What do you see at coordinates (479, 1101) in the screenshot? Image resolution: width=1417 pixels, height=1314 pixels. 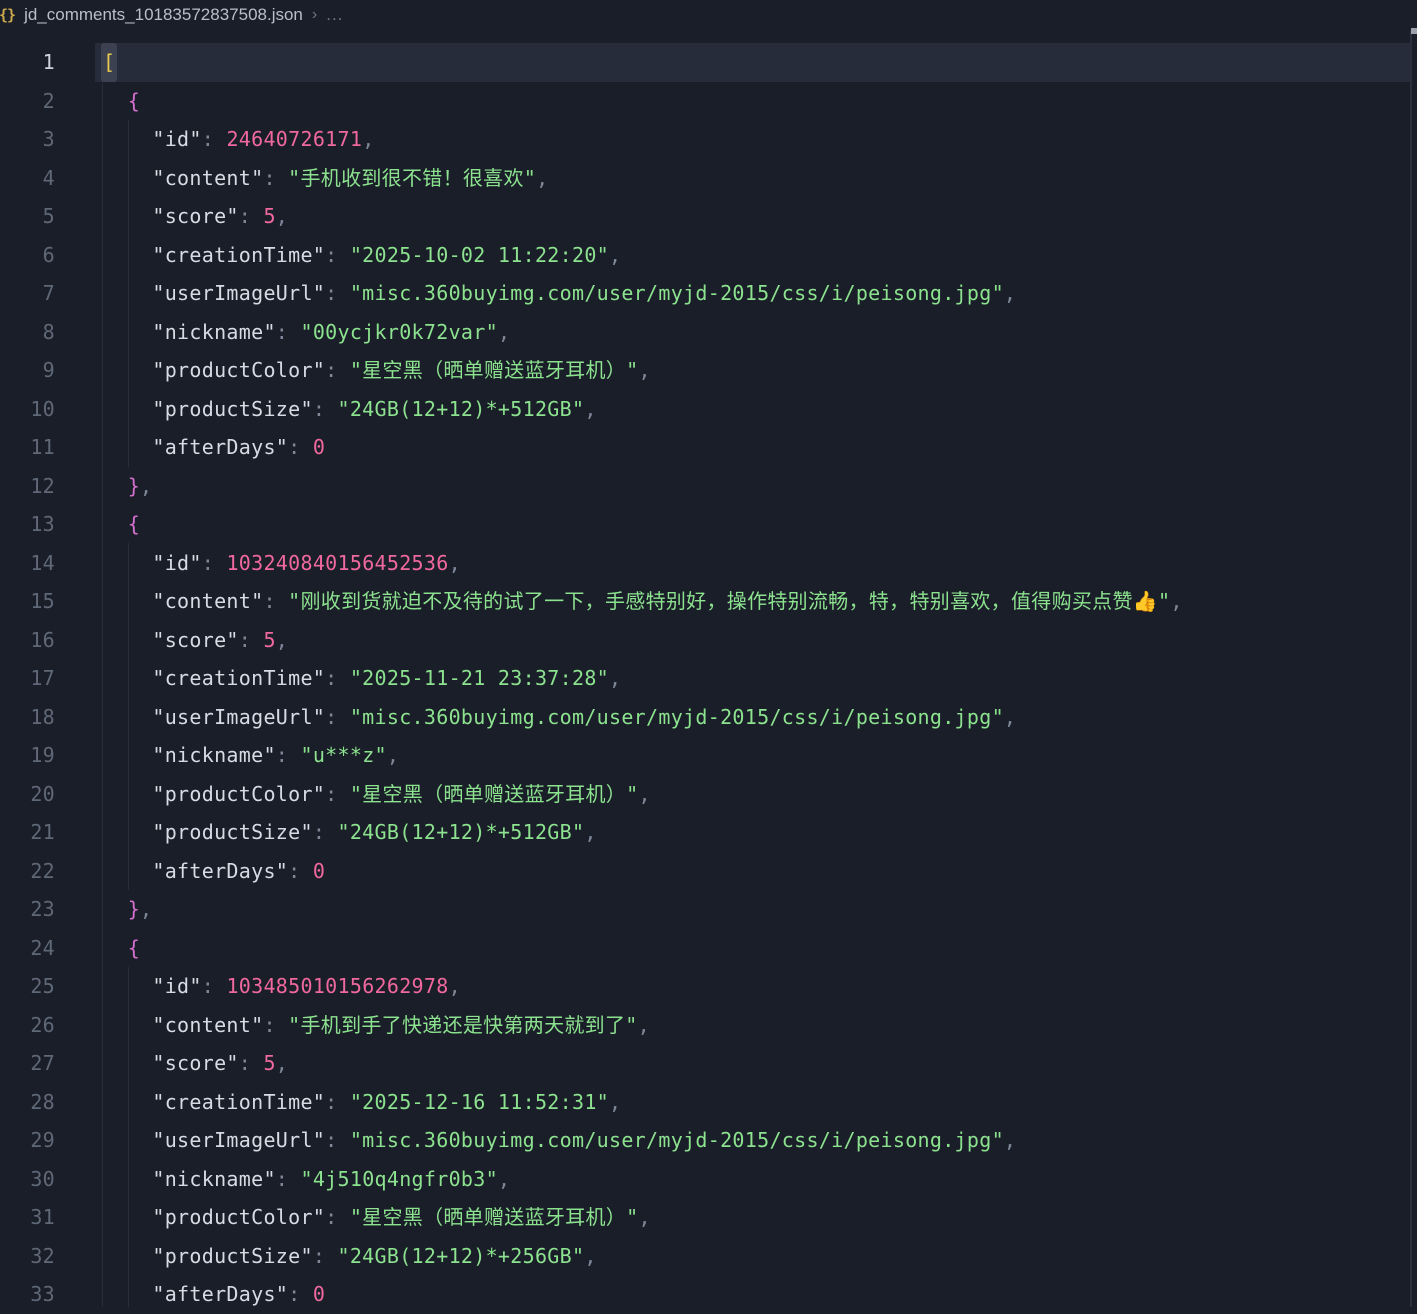 I see `code-token: "2025-12-16 11:52:31"` at bounding box center [479, 1101].